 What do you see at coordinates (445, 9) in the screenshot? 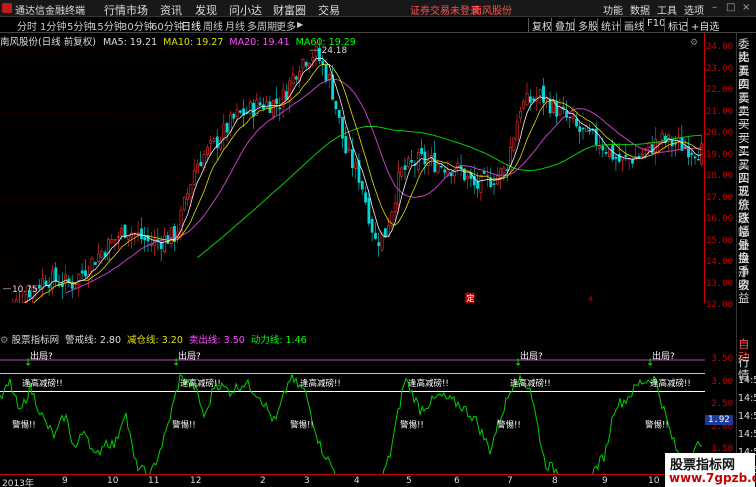
I see `login-notice: 证券交易未登录` at bounding box center [445, 9].